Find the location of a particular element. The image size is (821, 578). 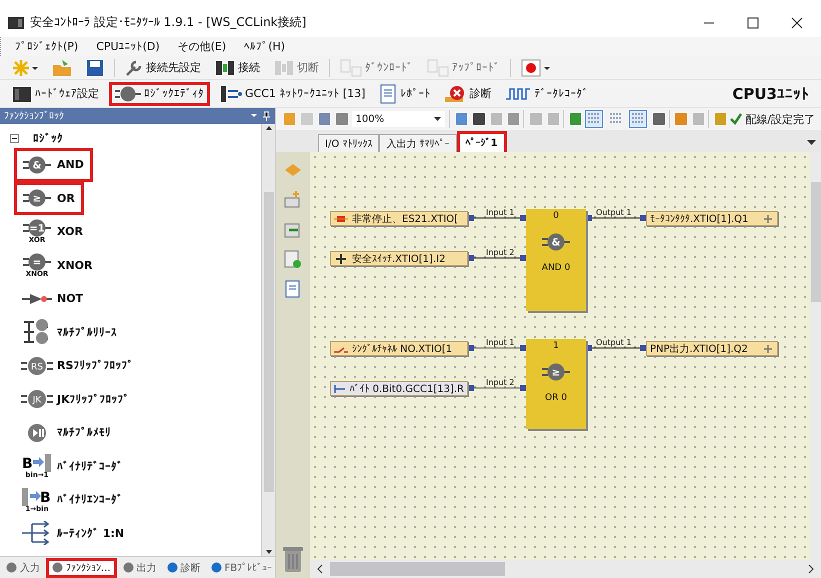

wiring-done-button: 配線/設定完了 is located at coordinates (773, 119).